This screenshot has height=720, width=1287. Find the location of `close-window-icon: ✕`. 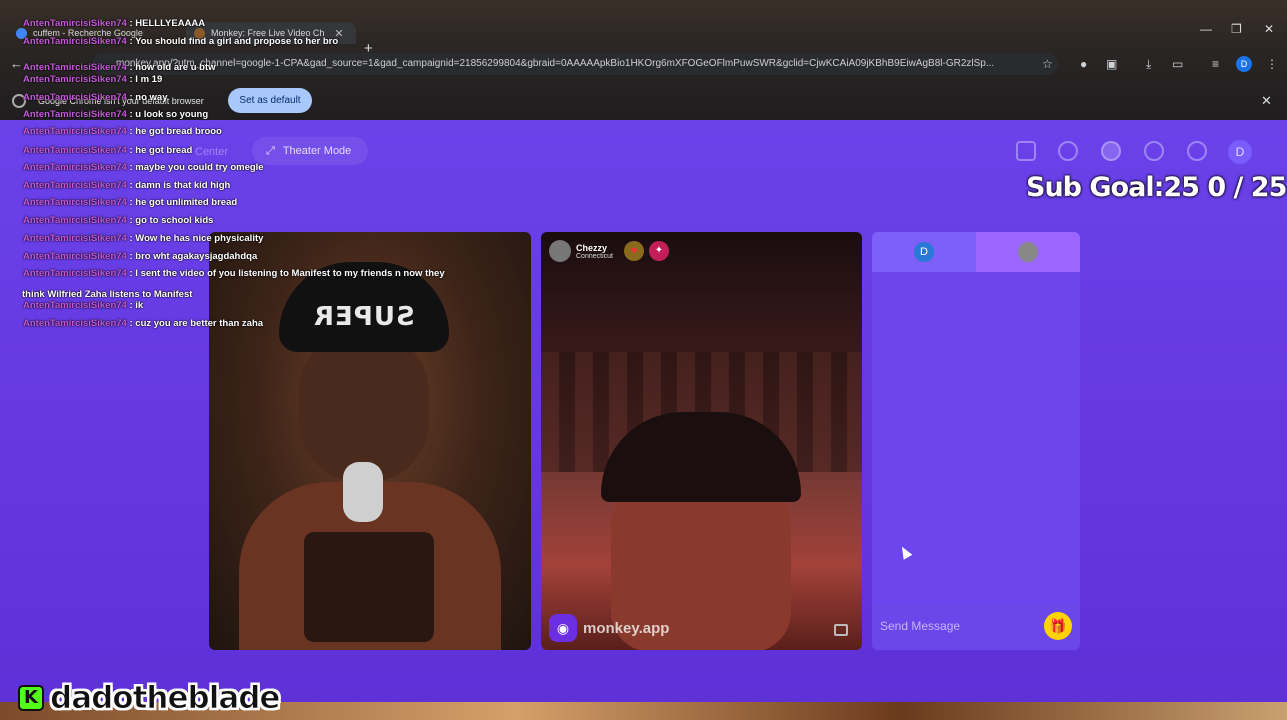

close-window-icon: ✕ is located at coordinates (1269, 29).